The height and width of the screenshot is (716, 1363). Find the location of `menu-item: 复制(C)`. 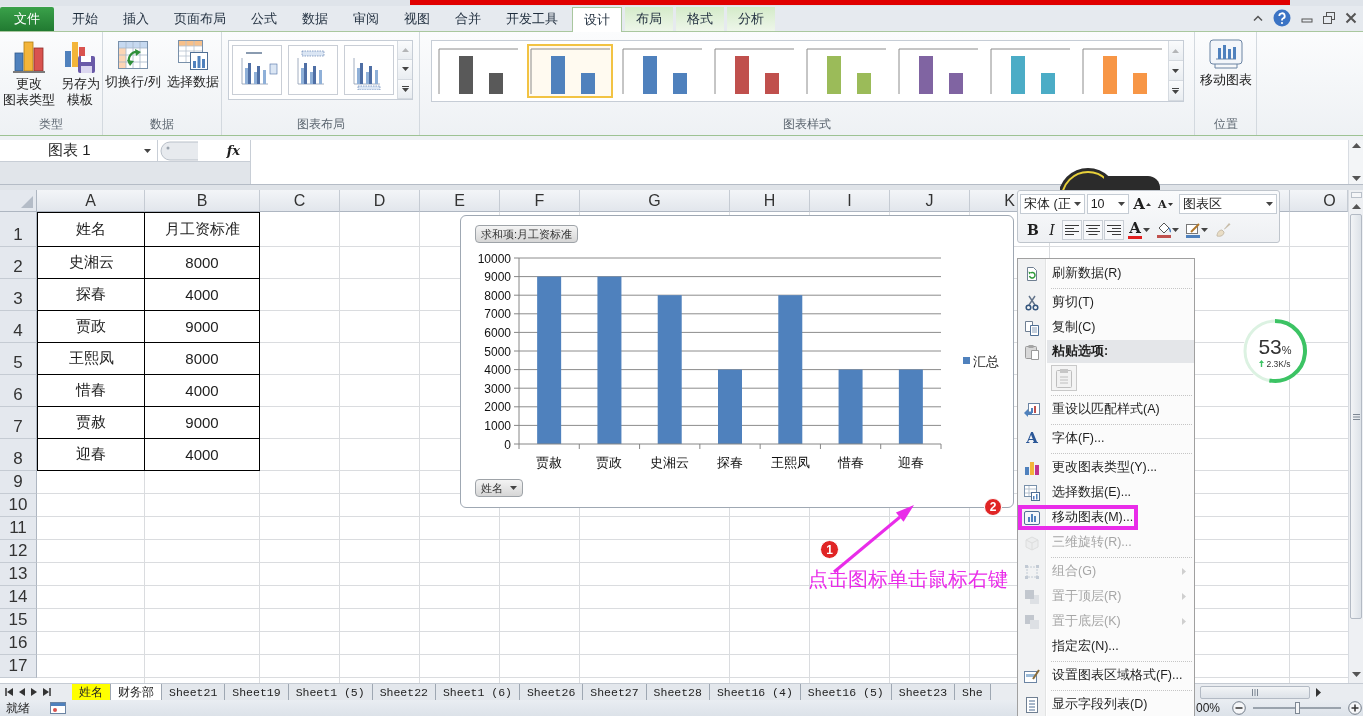

menu-item: 复制(C) is located at coordinates (1106, 327).